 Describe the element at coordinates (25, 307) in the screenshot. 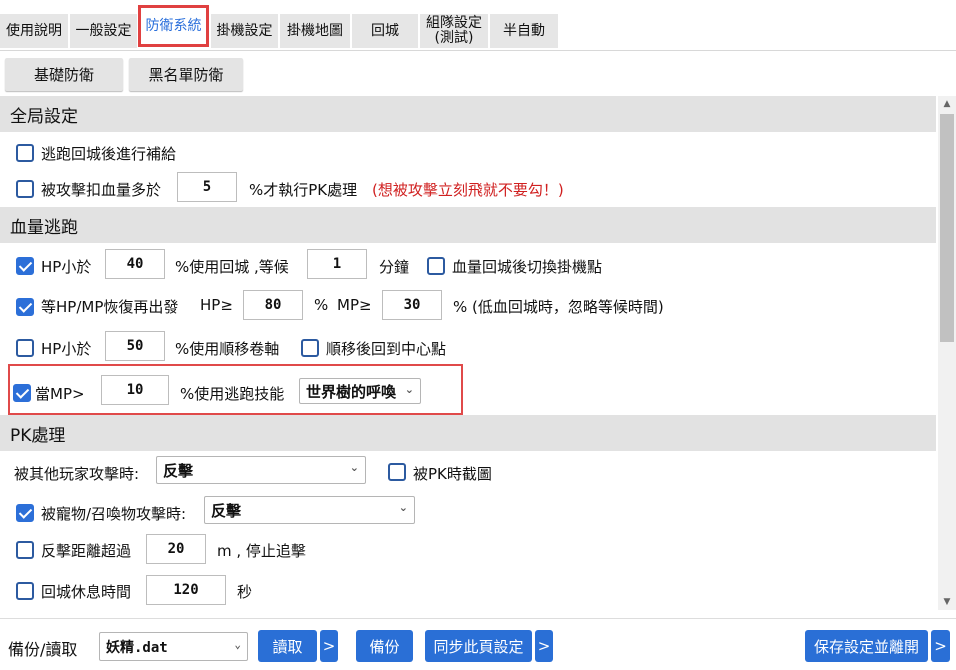

I see `recover-wait-checkbox` at that location.